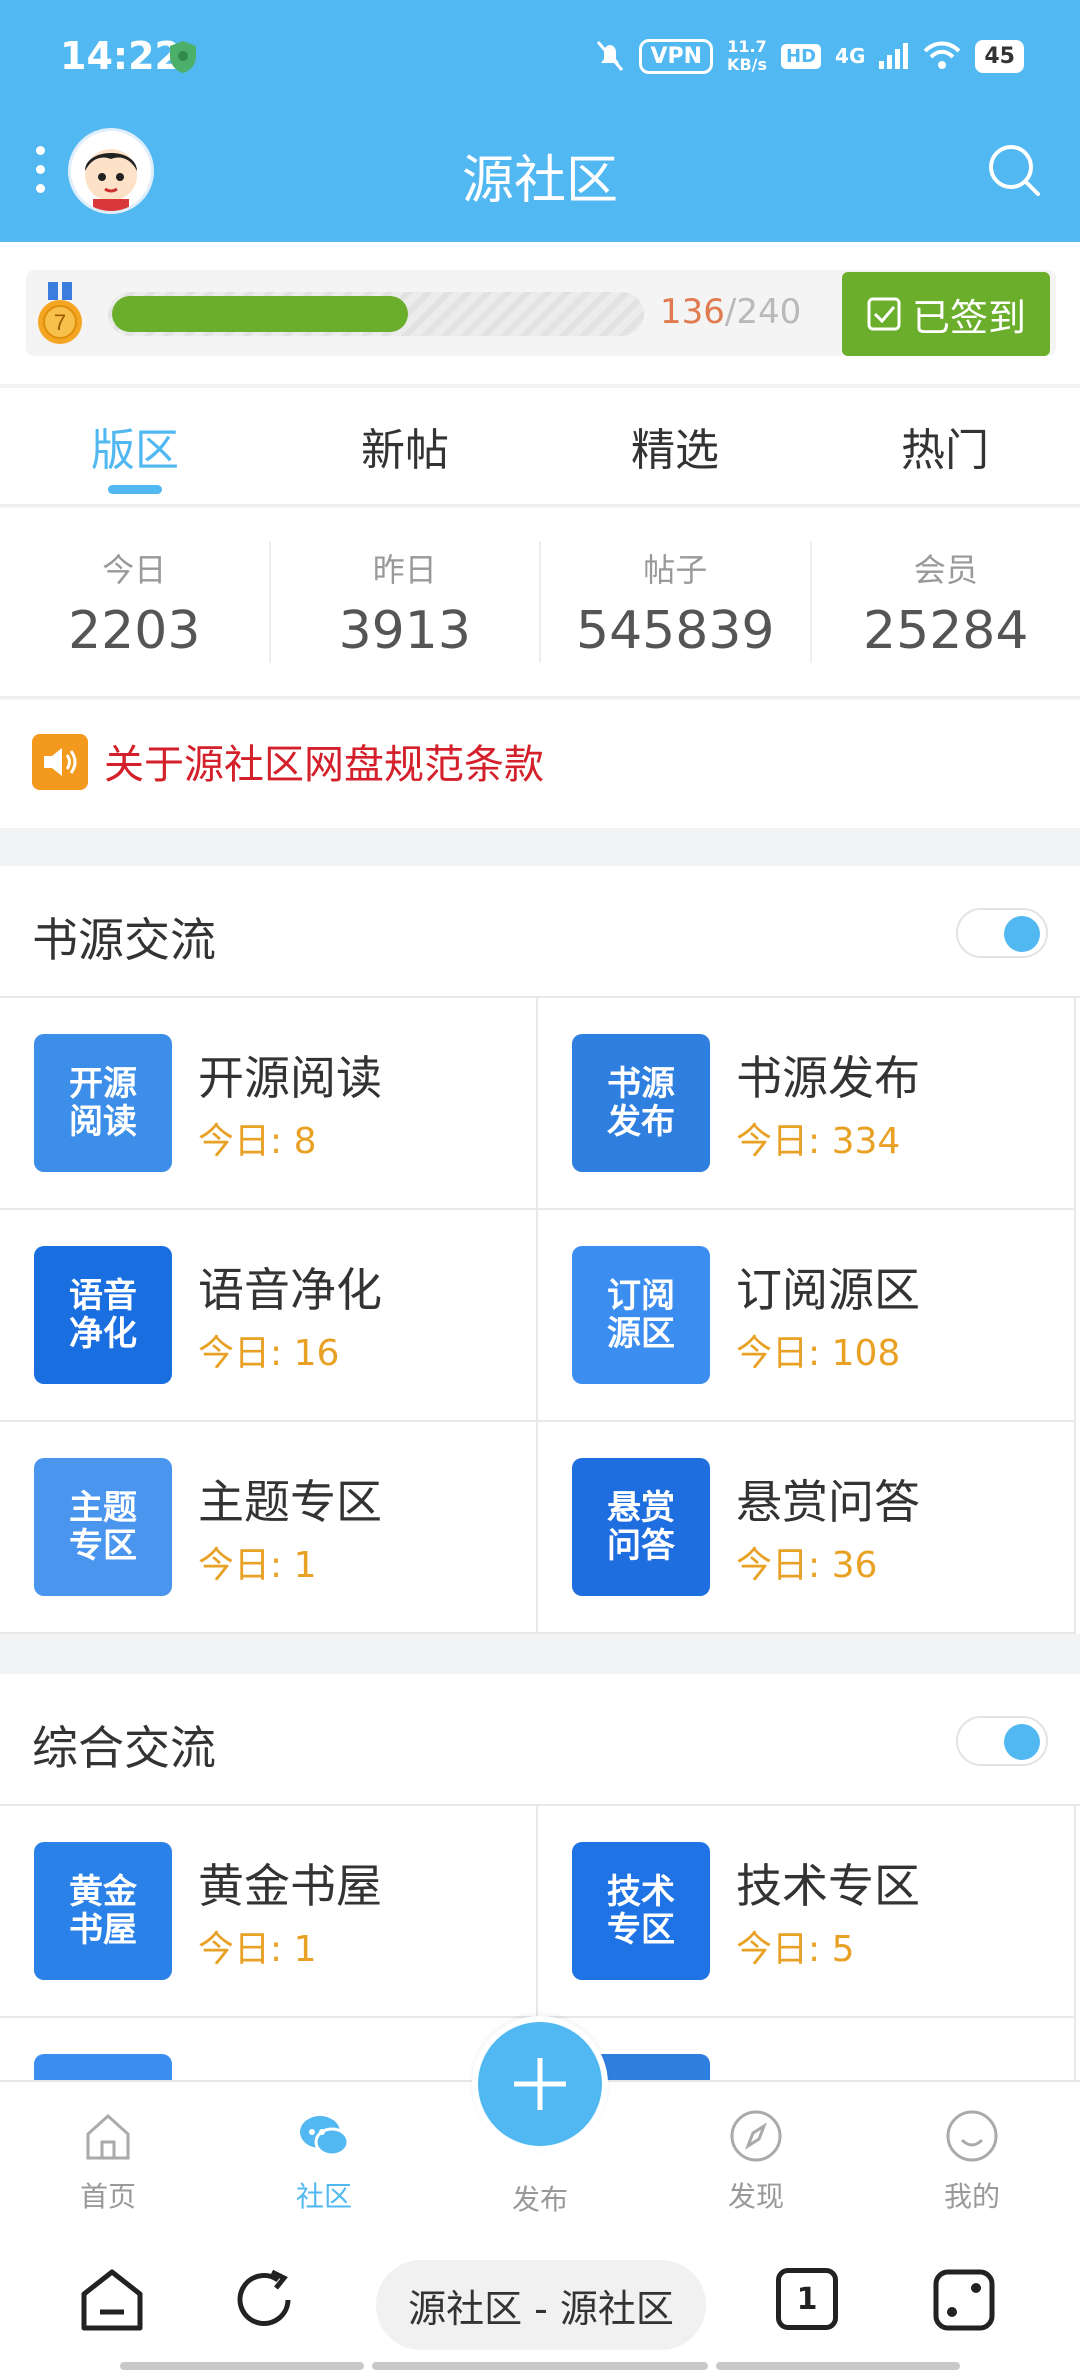  Describe the element at coordinates (108, 2136) in the screenshot. I see `home-icon` at that location.